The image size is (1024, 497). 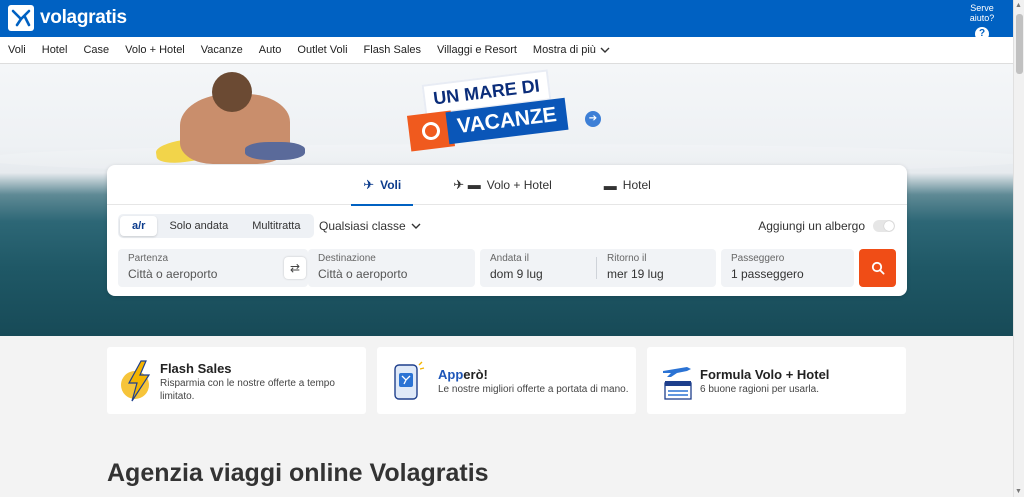 I want to click on return-value: mer 19 lug, so click(x=635, y=274).